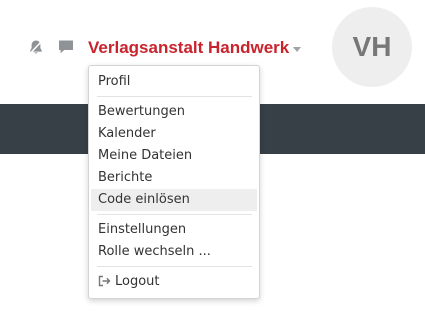 Image resolution: width=425 pixels, height=326 pixels. I want to click on menu-item-einstellungen: Einstellungen, so click(174, 230).